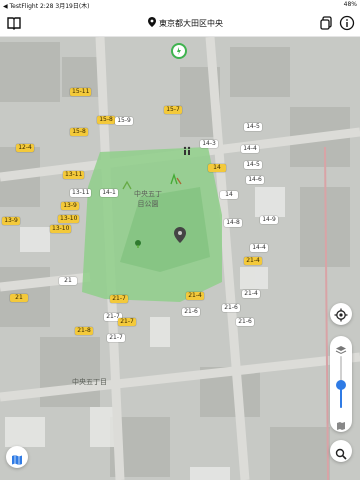  I want to click on location-label: 東京都大田区中央, so click(191, 23).